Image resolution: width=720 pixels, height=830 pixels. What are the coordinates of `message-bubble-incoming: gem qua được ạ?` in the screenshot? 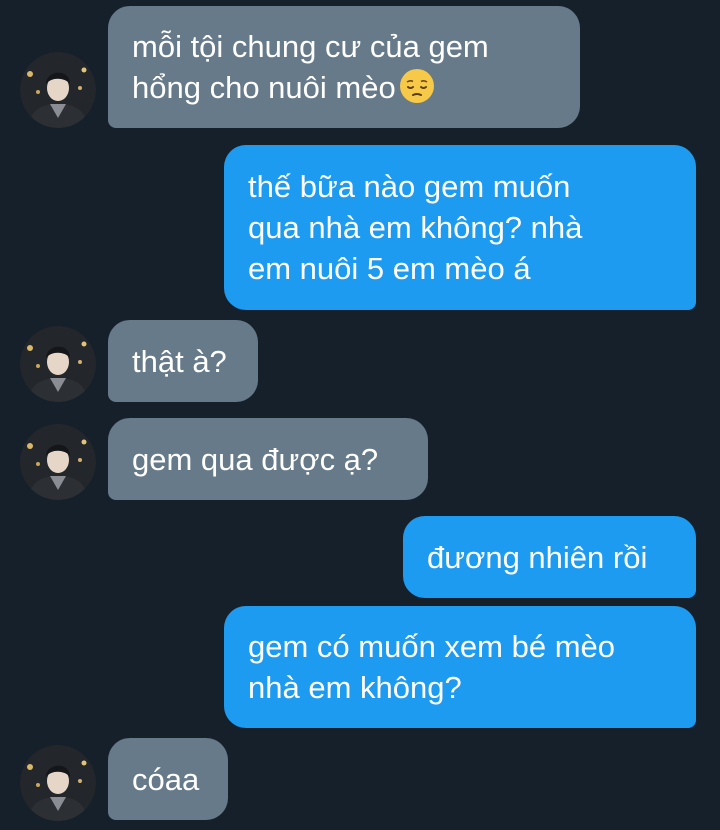 It's located at (268, 459).